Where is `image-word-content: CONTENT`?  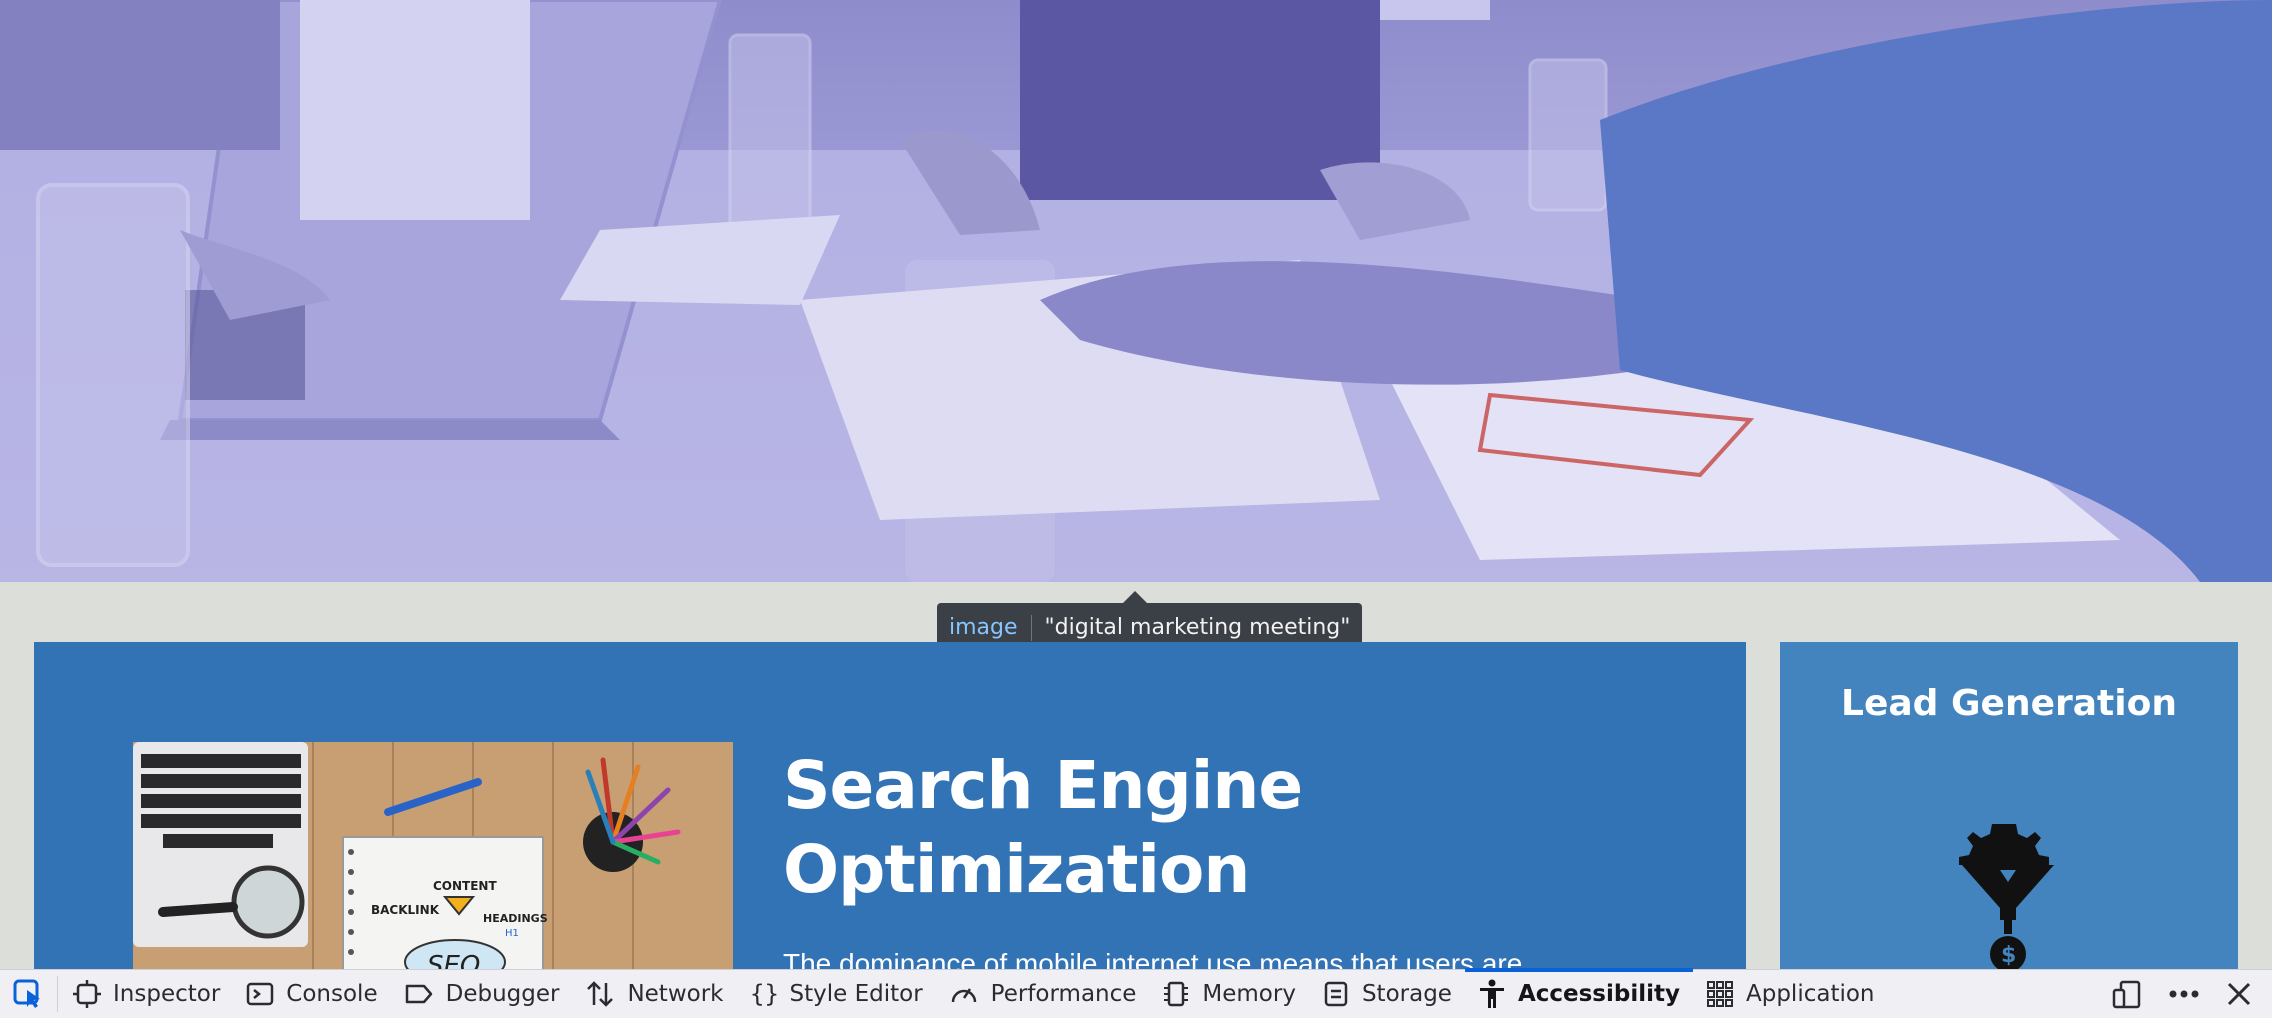
image-word-content: CONTENT is located at coordinates (465, 886).